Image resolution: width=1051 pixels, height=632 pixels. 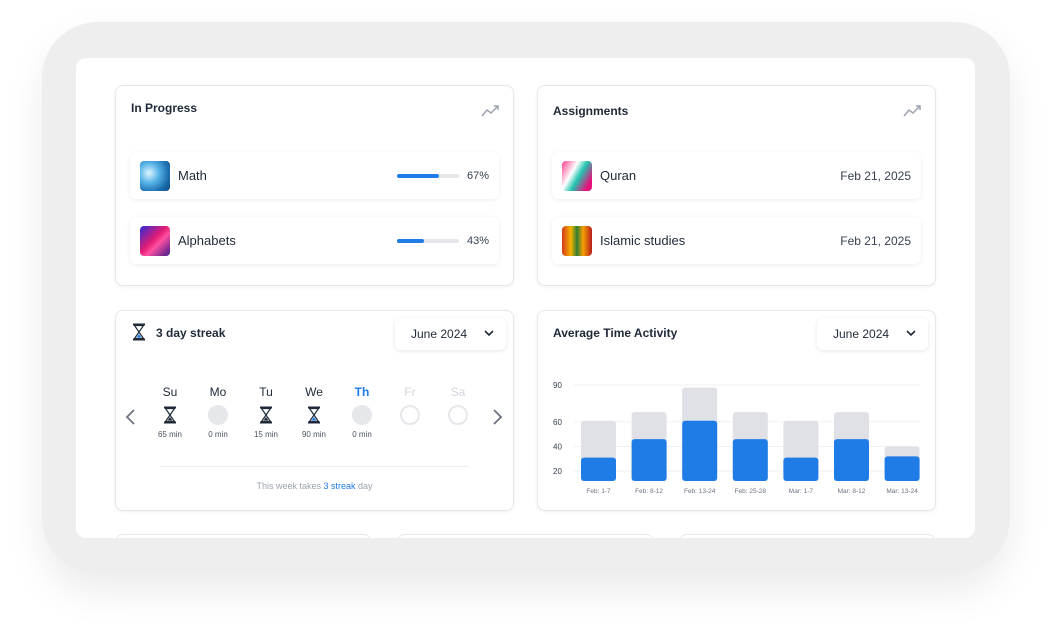 I want to click on chevron-left-icon, so click(x=131, y=417).